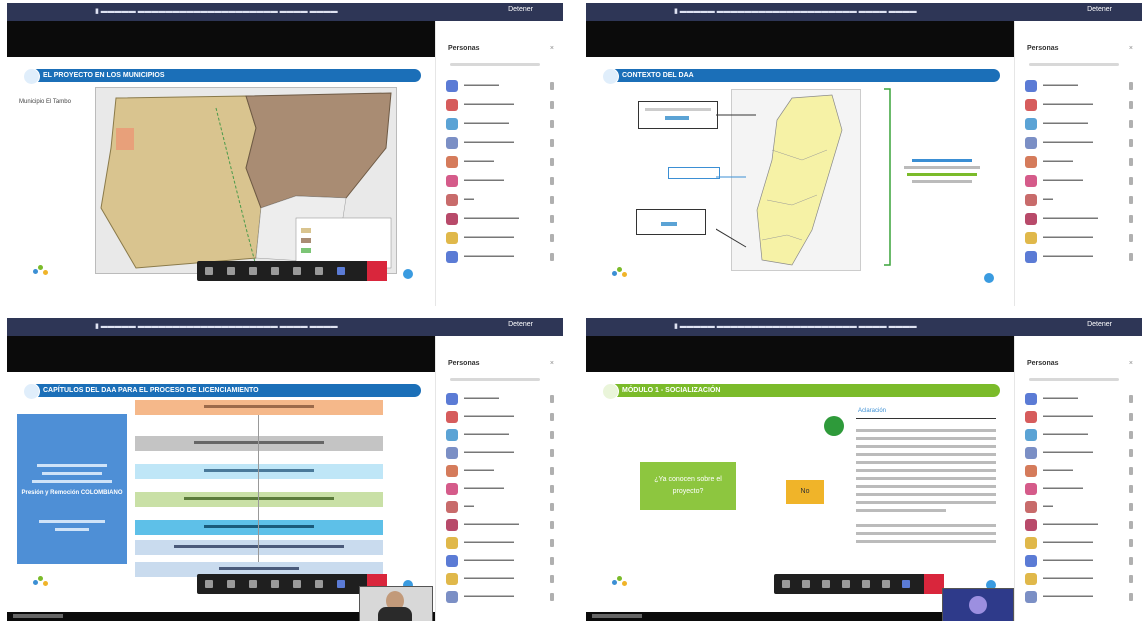  What do you see at coordinates (222, 76) in the screenshot?
I see `slide-title-bar: EL PROYECTO EN LOS MUNICIPIOS` at bounding box center [222, 76].